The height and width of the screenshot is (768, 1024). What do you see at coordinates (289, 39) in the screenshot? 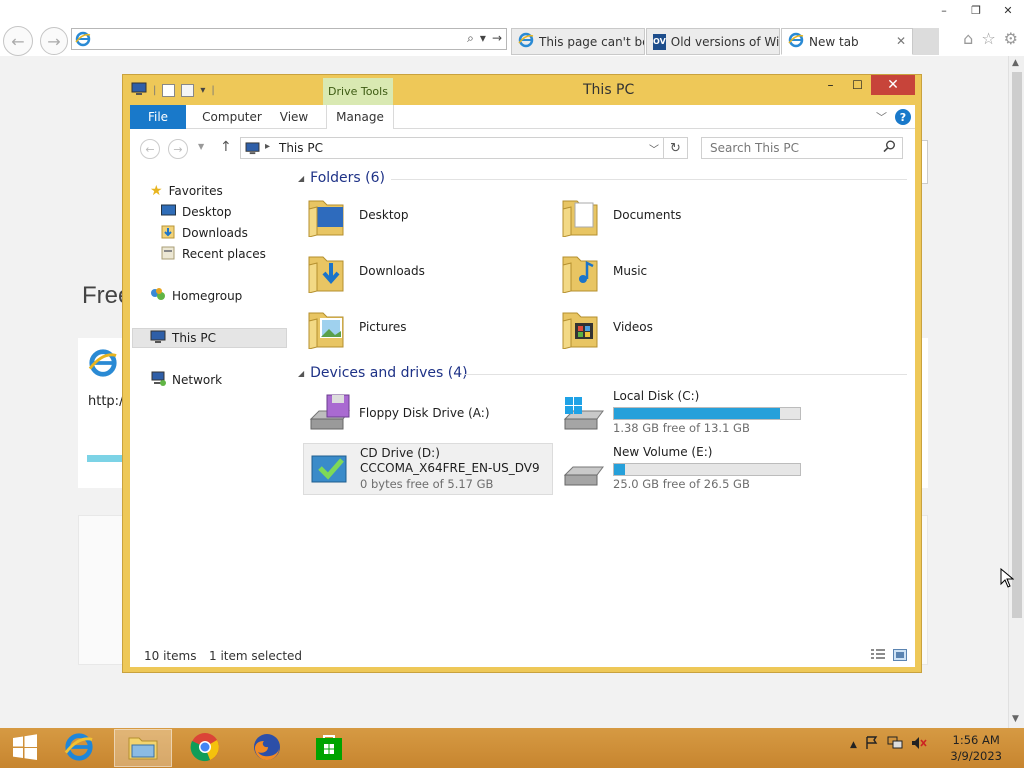
I see `address-bar: ⌕ ▾ →` at bounding box center [289, 39].